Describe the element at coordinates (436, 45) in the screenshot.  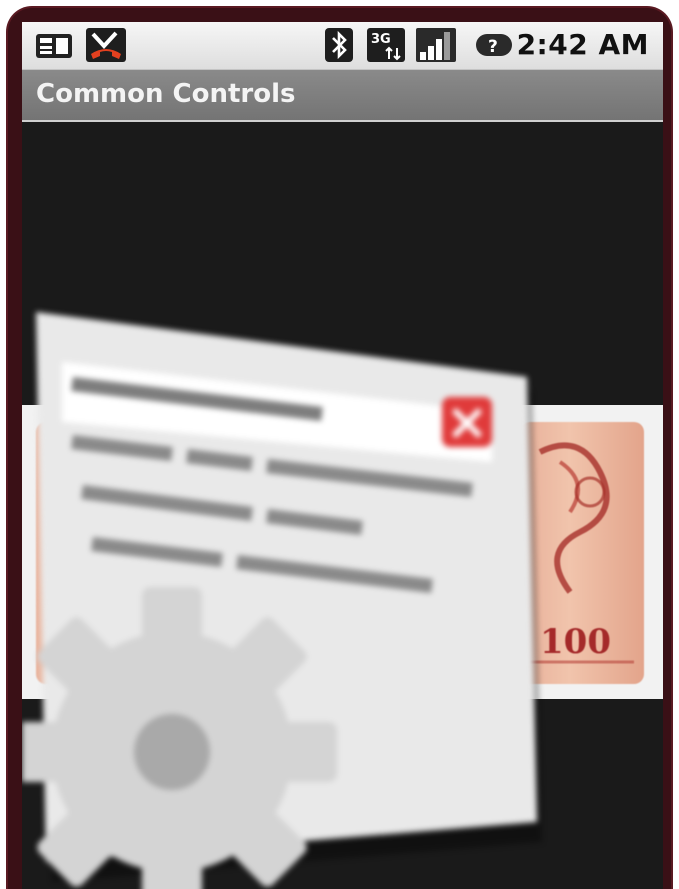
I see `signal-strength-icon` at that location.